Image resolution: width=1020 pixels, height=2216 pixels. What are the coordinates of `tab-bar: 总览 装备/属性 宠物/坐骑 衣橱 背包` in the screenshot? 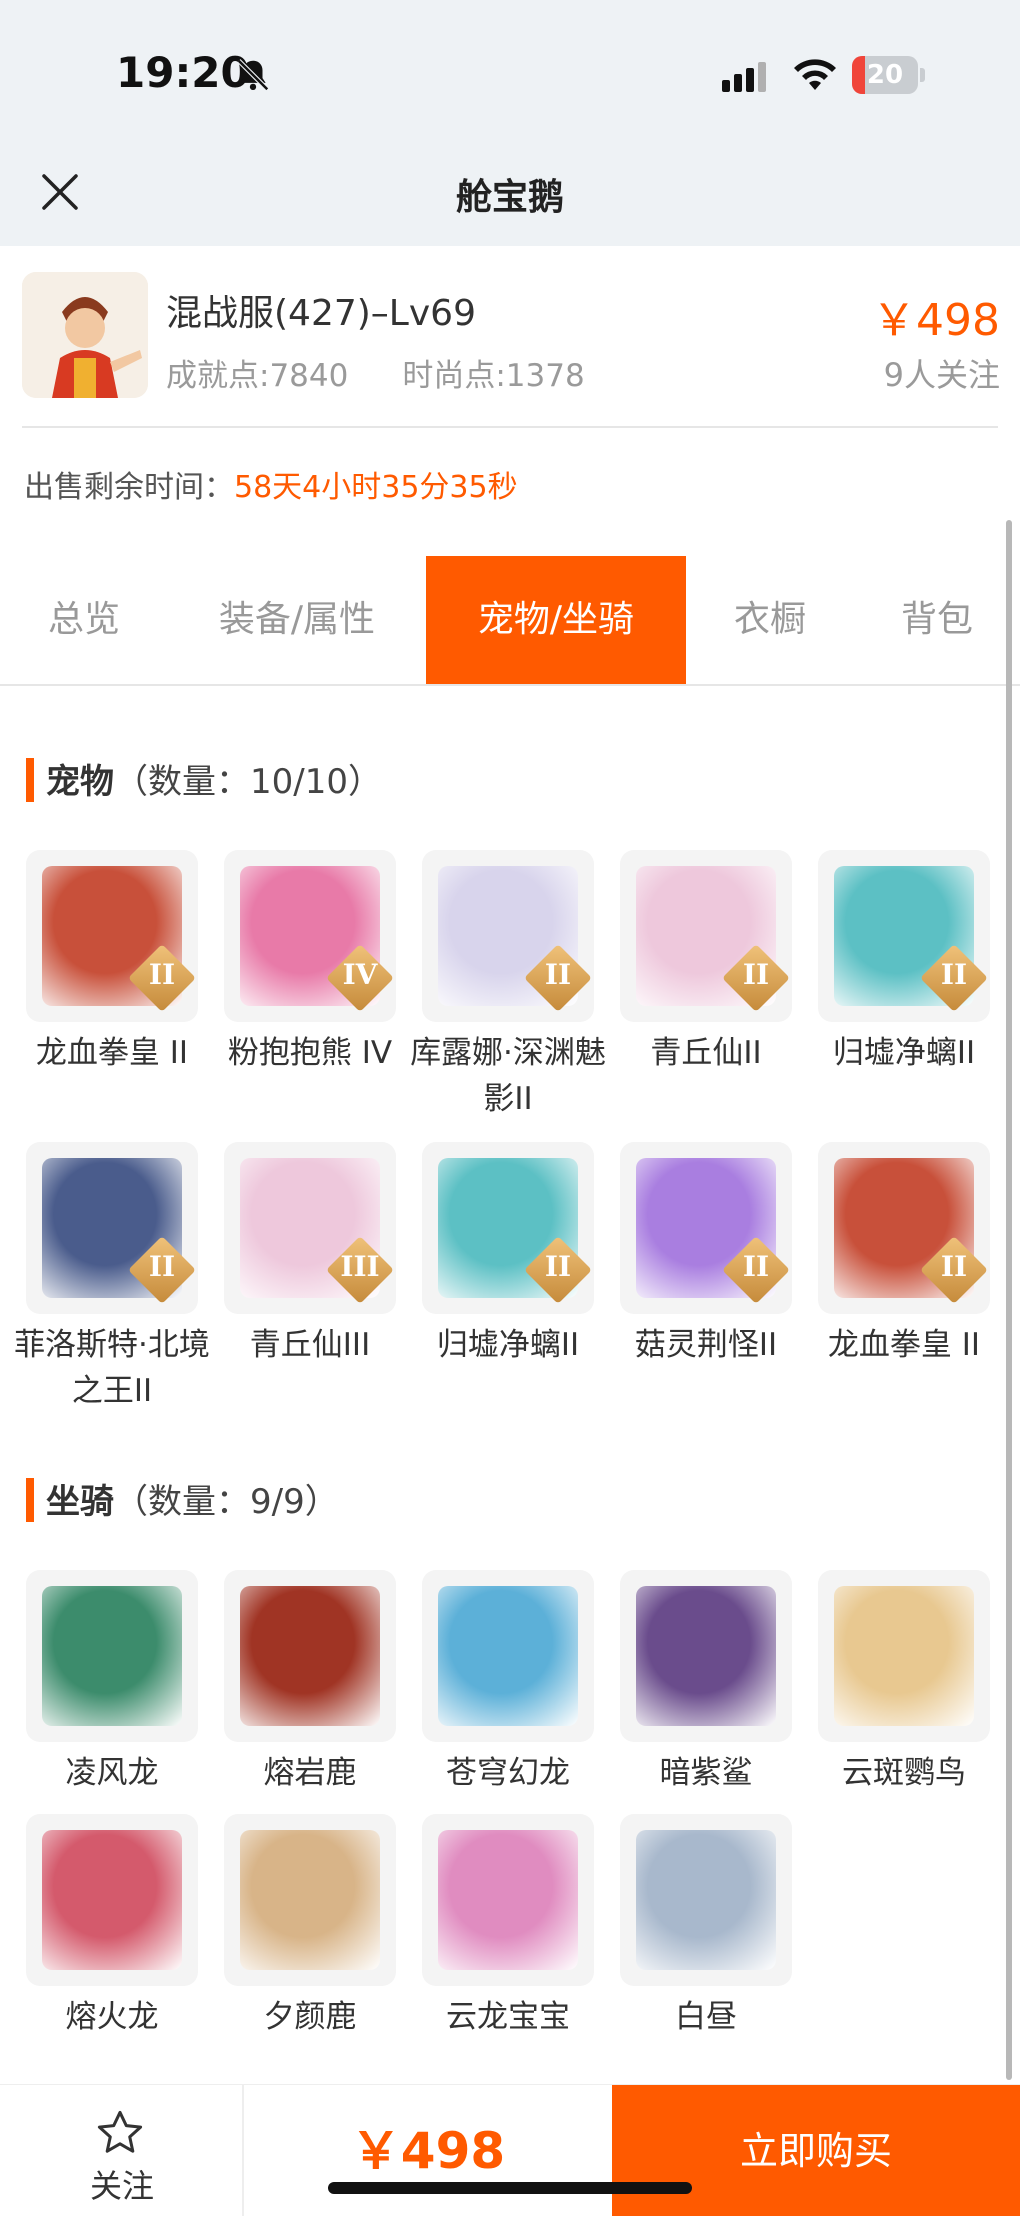 It's located at (510, 621).